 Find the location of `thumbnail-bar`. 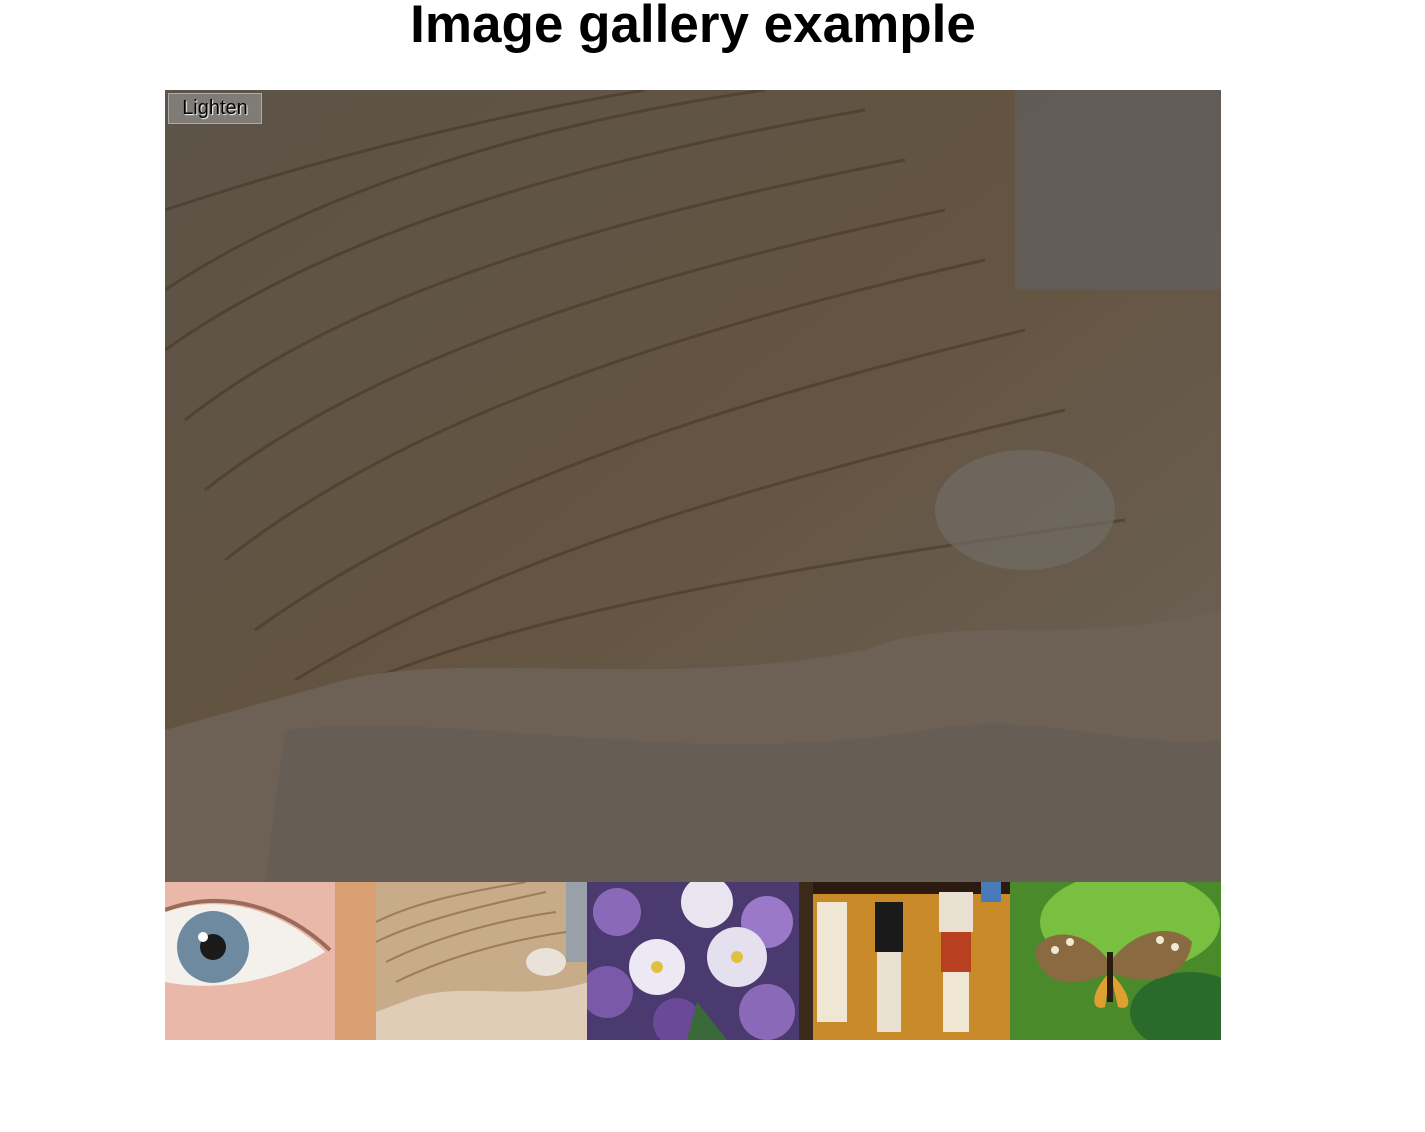

thumbnail-bar is located at coordinates (693, 961).